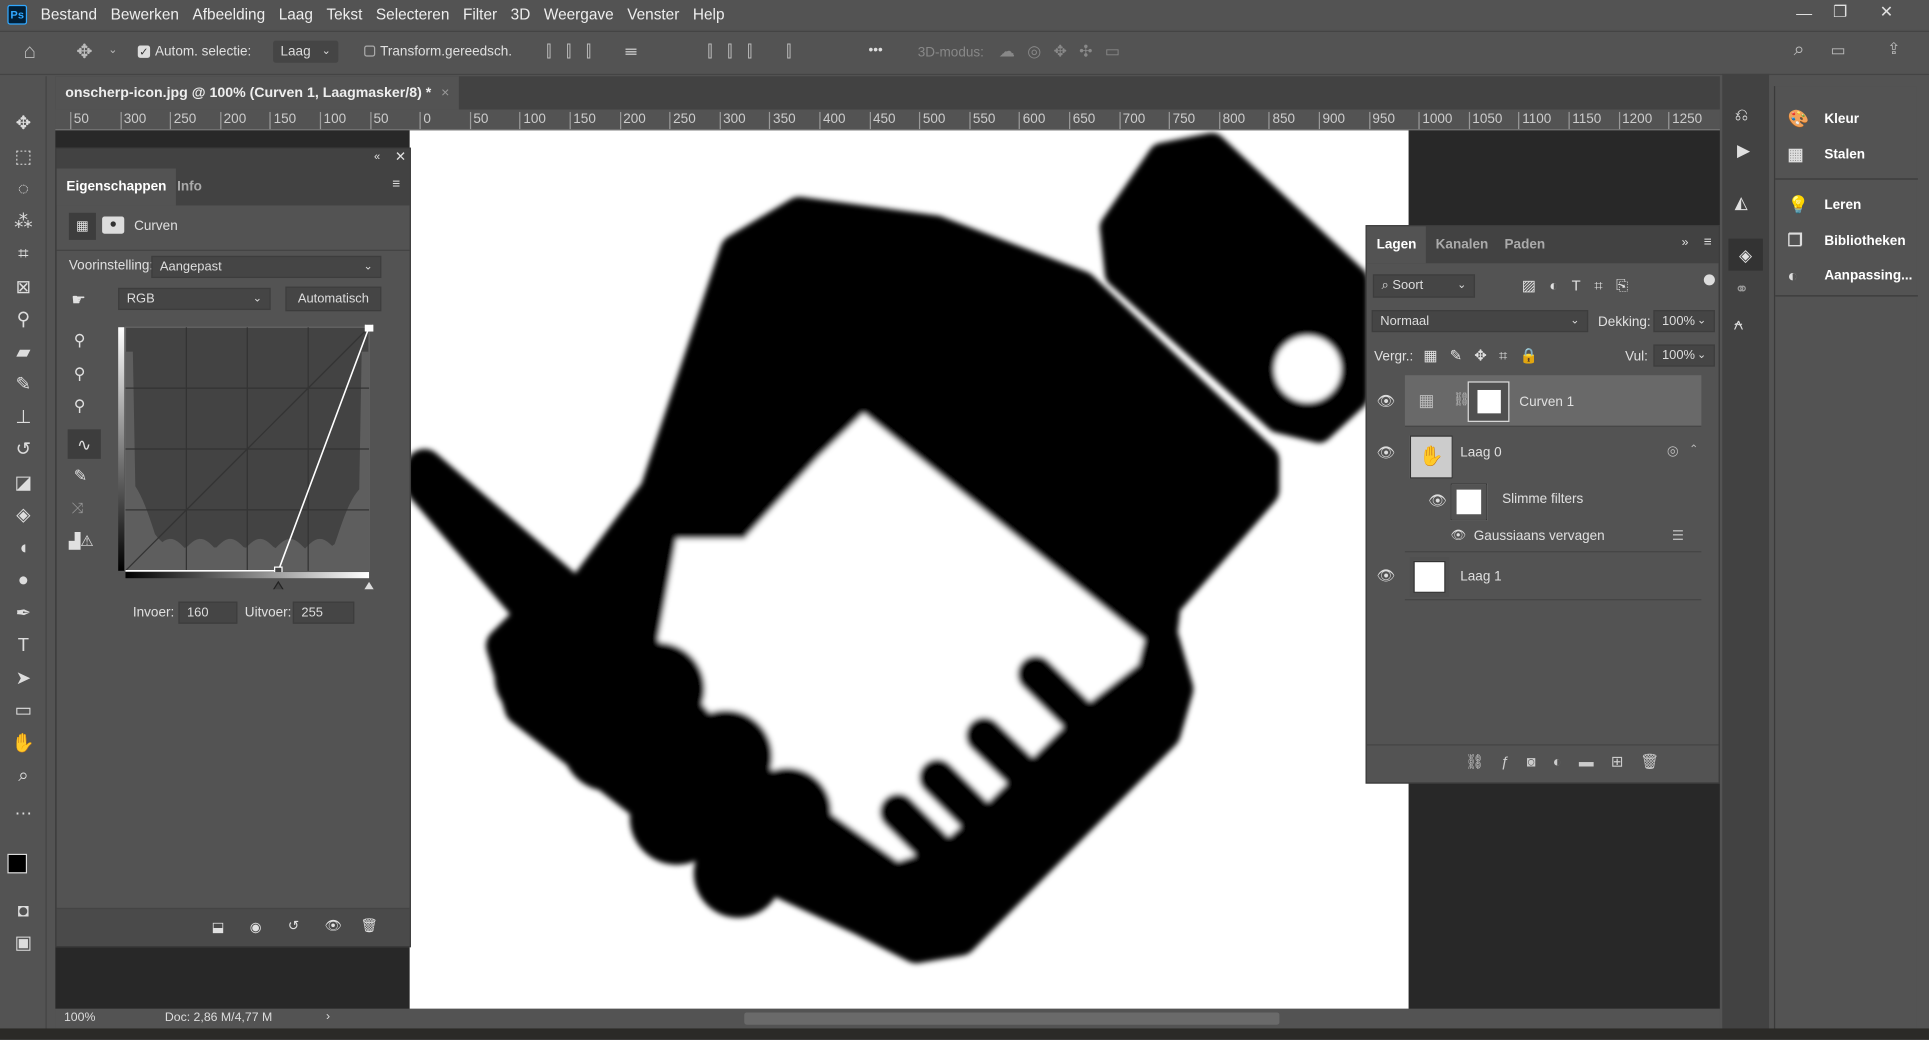 Image resolution: width=1929 pixels, height=1040 pixels. I want to click on layer-name: Laag 1, so click(1480, 577).